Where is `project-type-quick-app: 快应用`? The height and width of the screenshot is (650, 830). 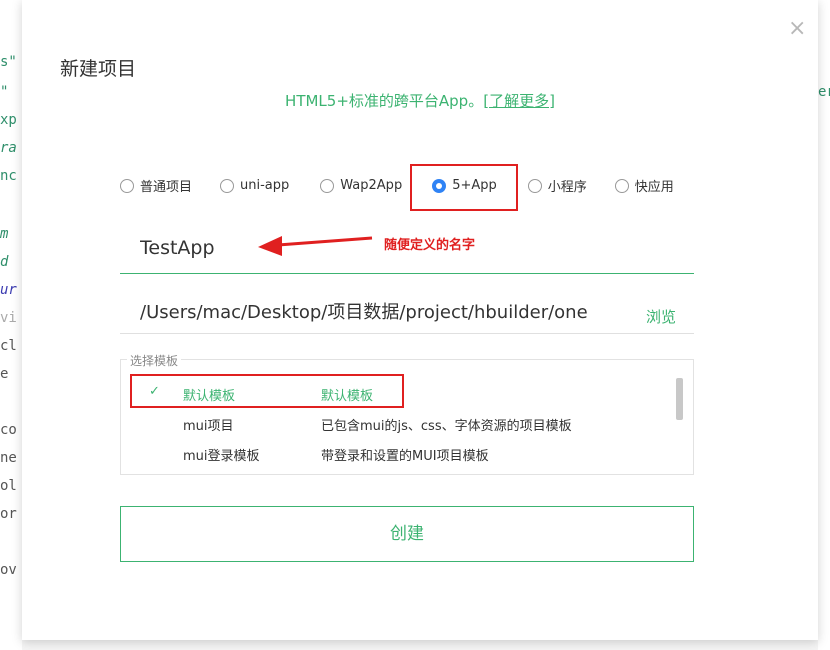
project-type-quick-app: 快应用 is located at coordinates (644, 185).